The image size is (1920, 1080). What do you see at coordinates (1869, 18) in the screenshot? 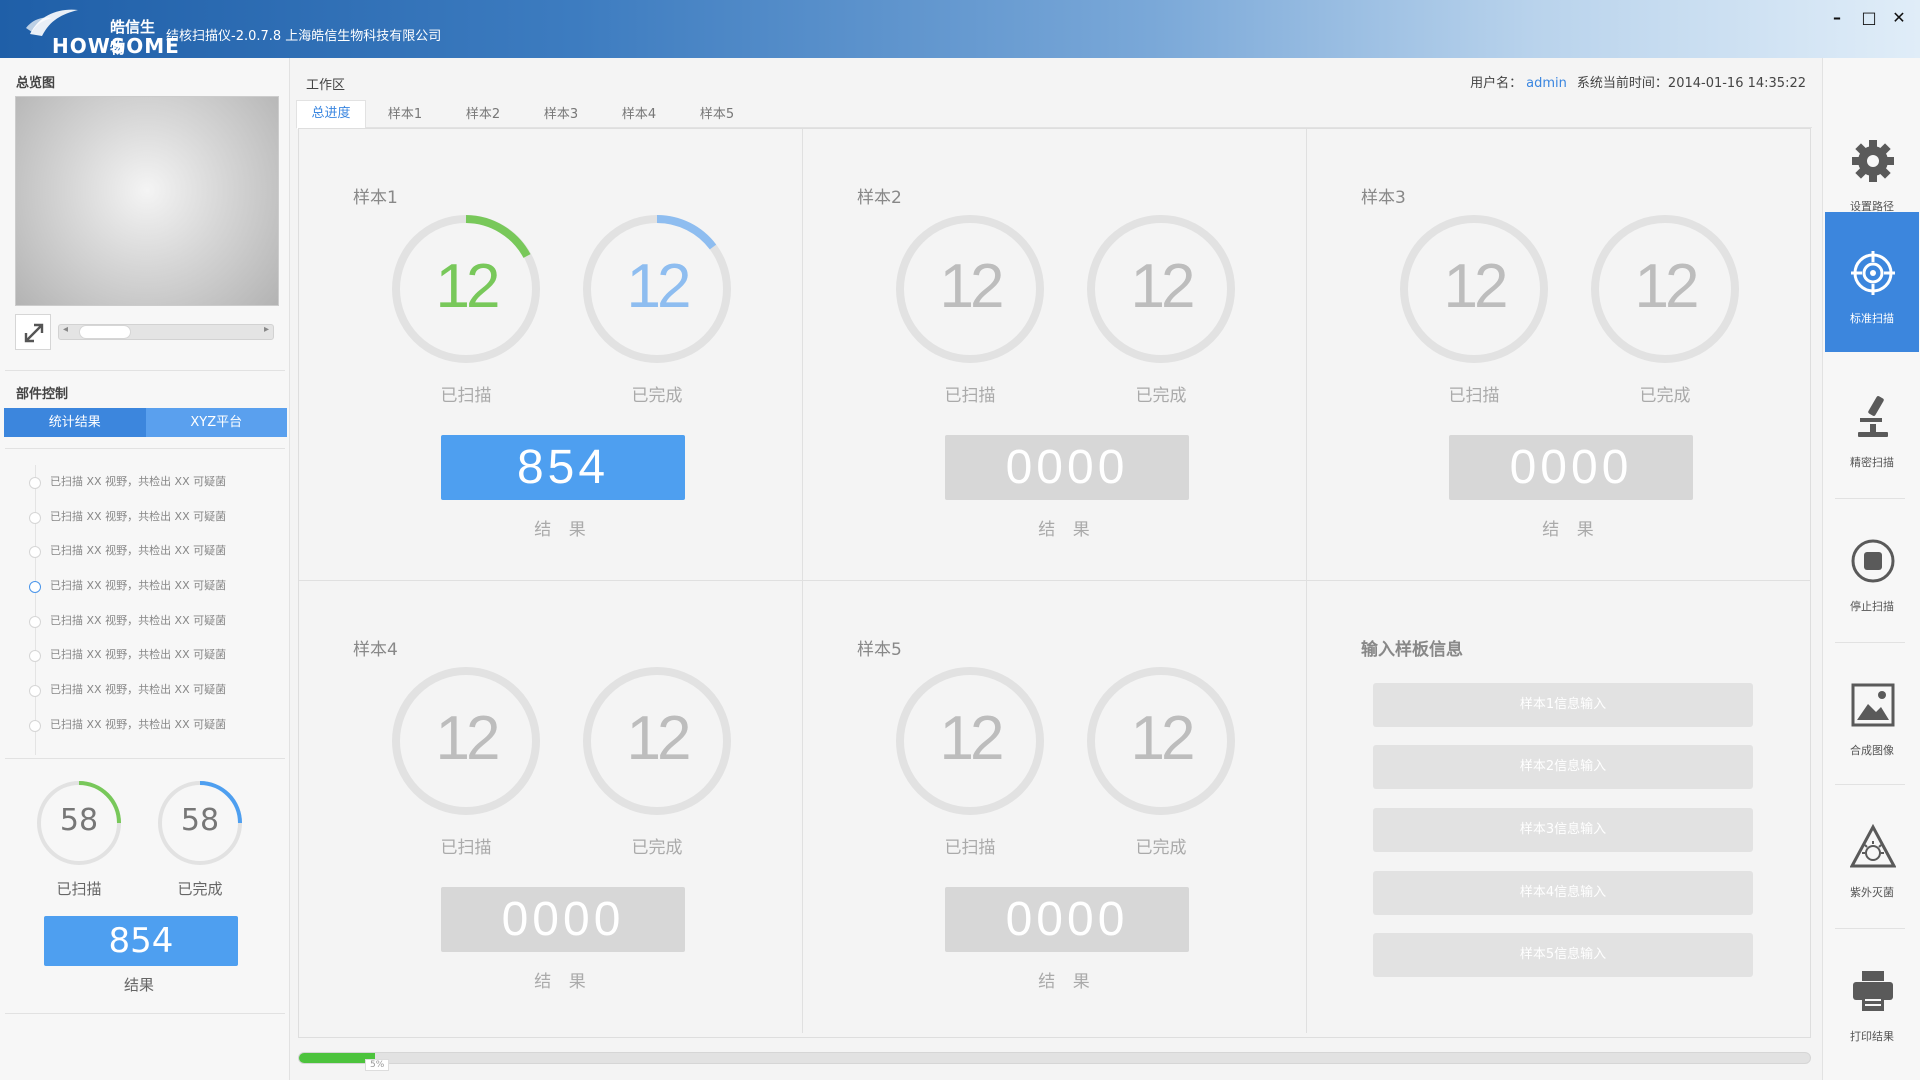
I see `maximize-button: □` at bounding box center [1869, 18].